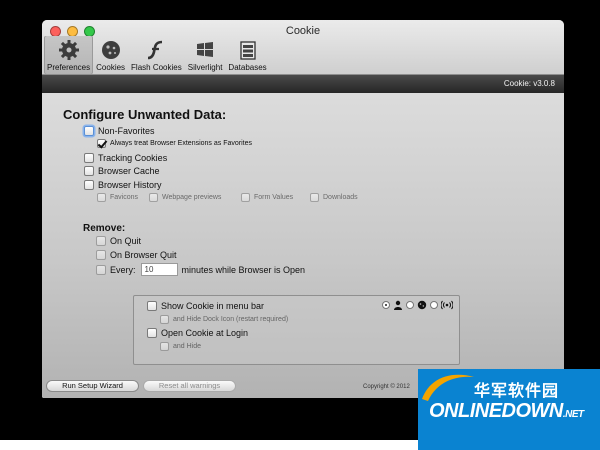 The image size is (600, 450). Describe the element at coordinates (101, 255) in the screenshot. I see `on-browser-quit-checkbox` at that location.